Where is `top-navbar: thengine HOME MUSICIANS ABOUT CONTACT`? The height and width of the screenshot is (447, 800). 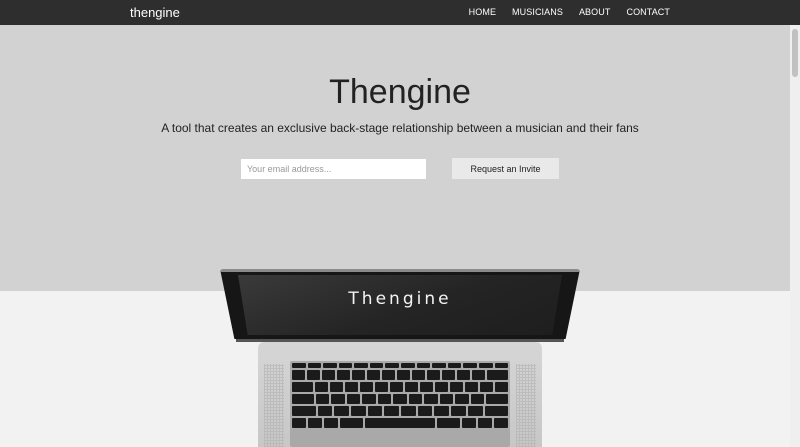 top-navbar: thengine HOME MUSICIANS ABOUT CONTACT is located at coordinates (400, 12).